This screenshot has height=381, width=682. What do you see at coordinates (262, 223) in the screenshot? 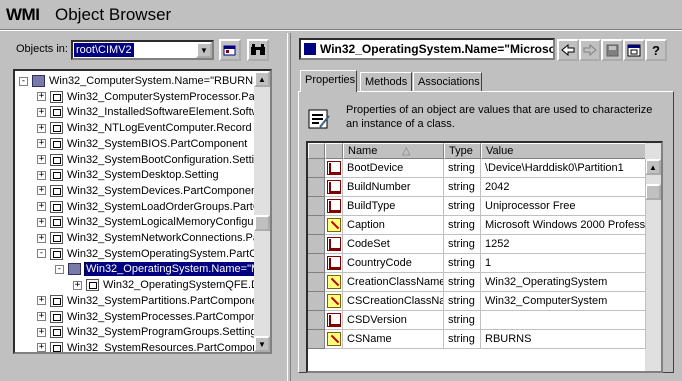
I see `tree-scroll-thumb` at bounding box center [262, 223].